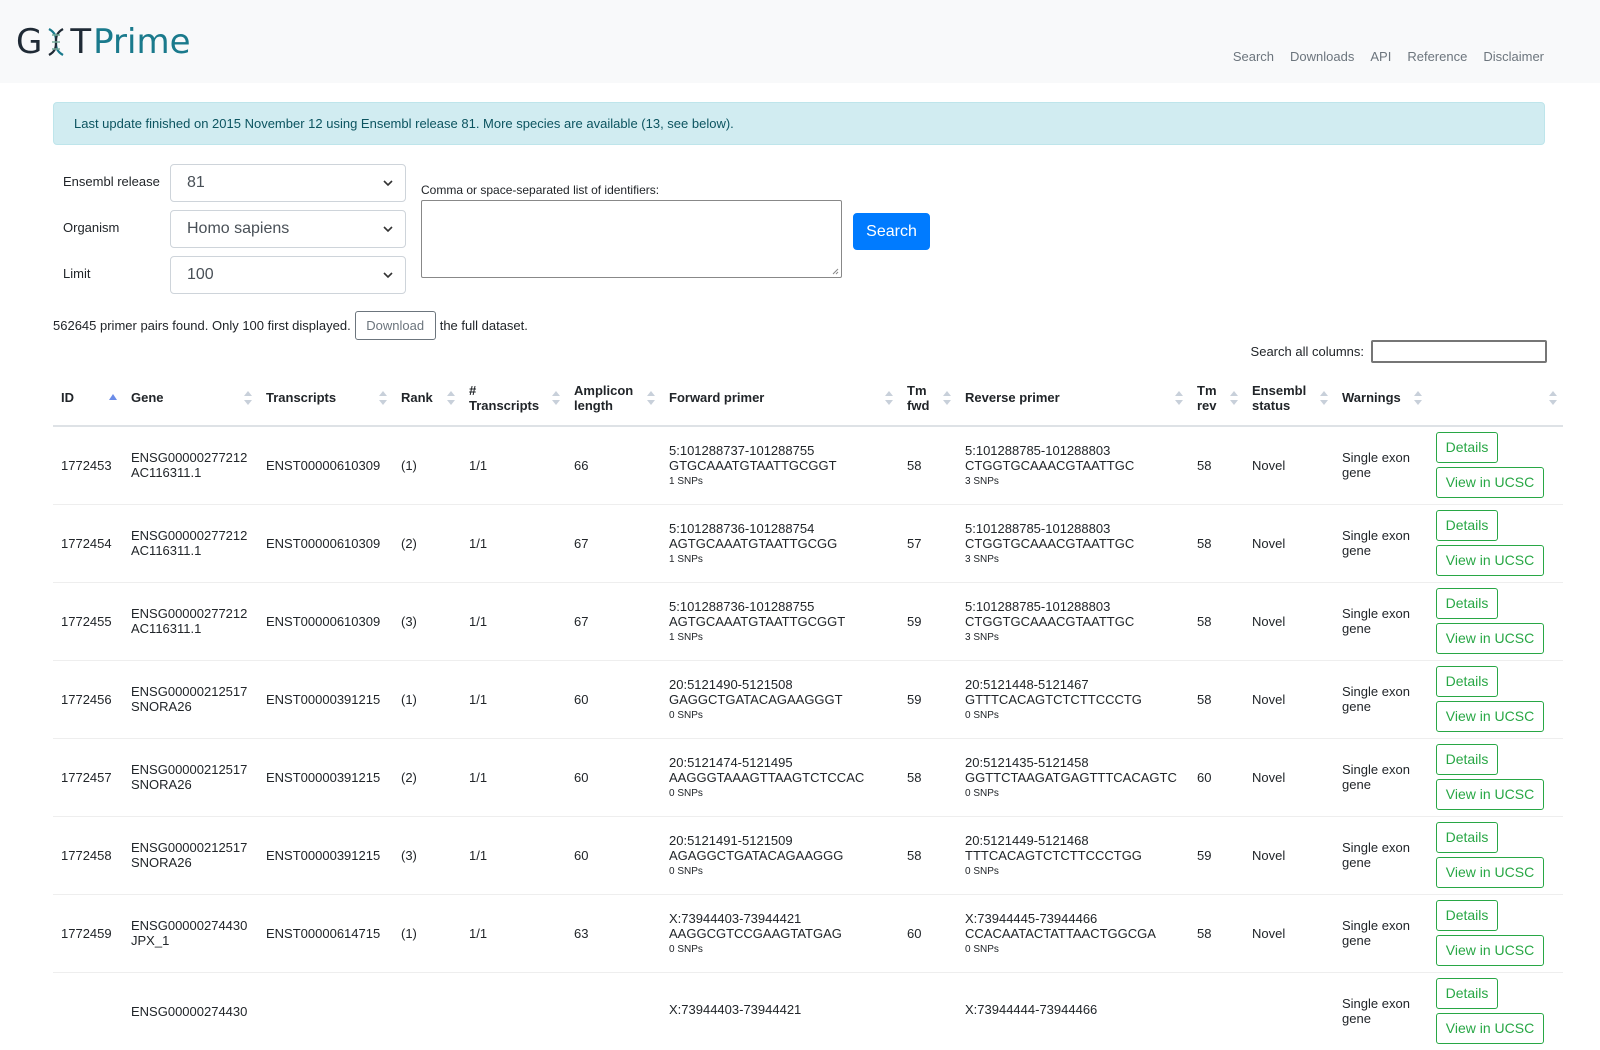 This screenshot has width=1600, height=1050. I want to click on col-ensembl-status: Ensembl status, so click(1289, 398).